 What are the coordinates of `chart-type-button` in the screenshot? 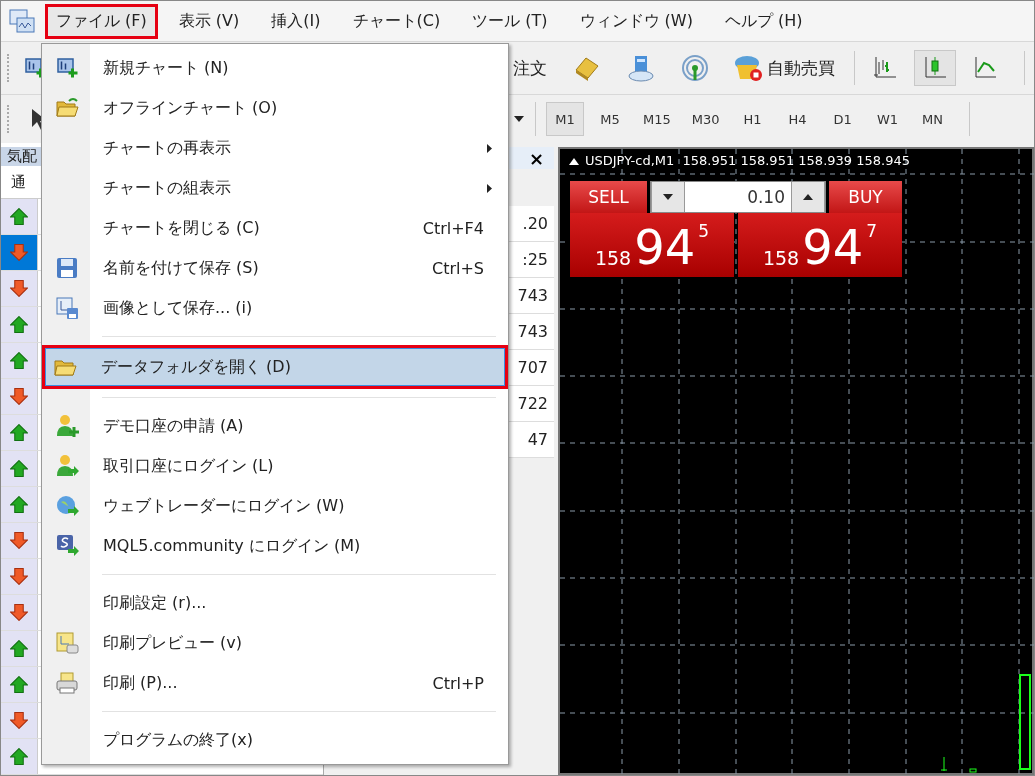 It's located at (934, 68).